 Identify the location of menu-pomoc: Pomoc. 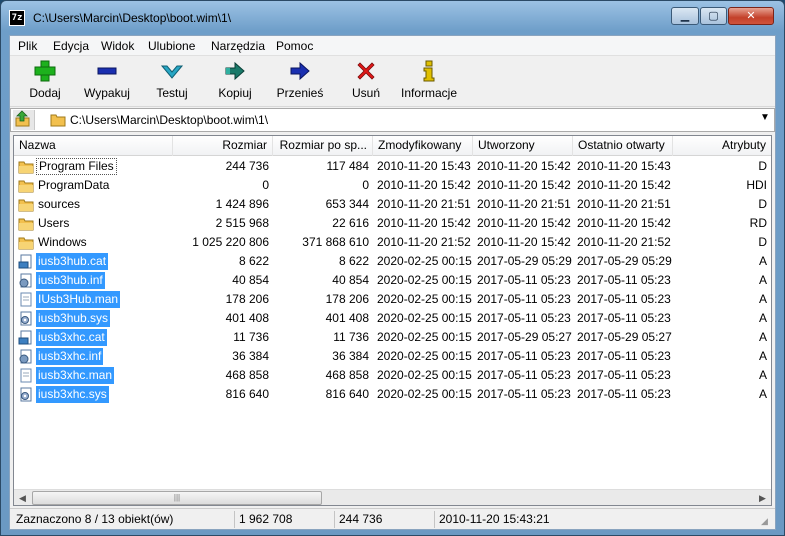
(294, 46).